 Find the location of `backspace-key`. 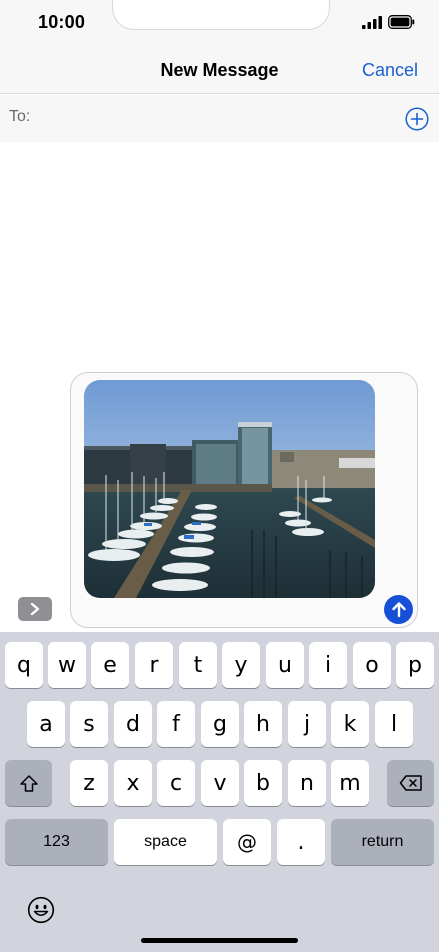

backspace-key is located at coordinates (410, 783).